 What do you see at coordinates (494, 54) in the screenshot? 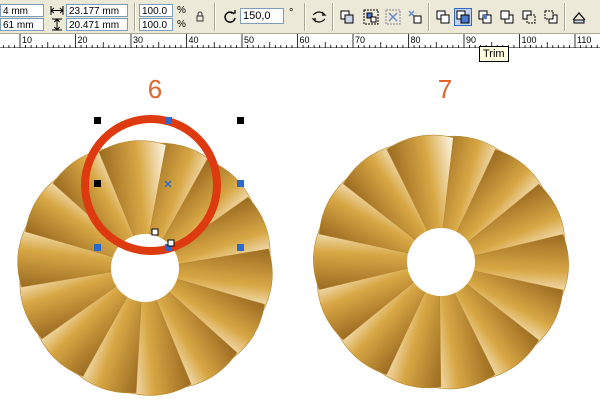
I see `trim-tooltip: Trim` at bounding box center [494, 54].